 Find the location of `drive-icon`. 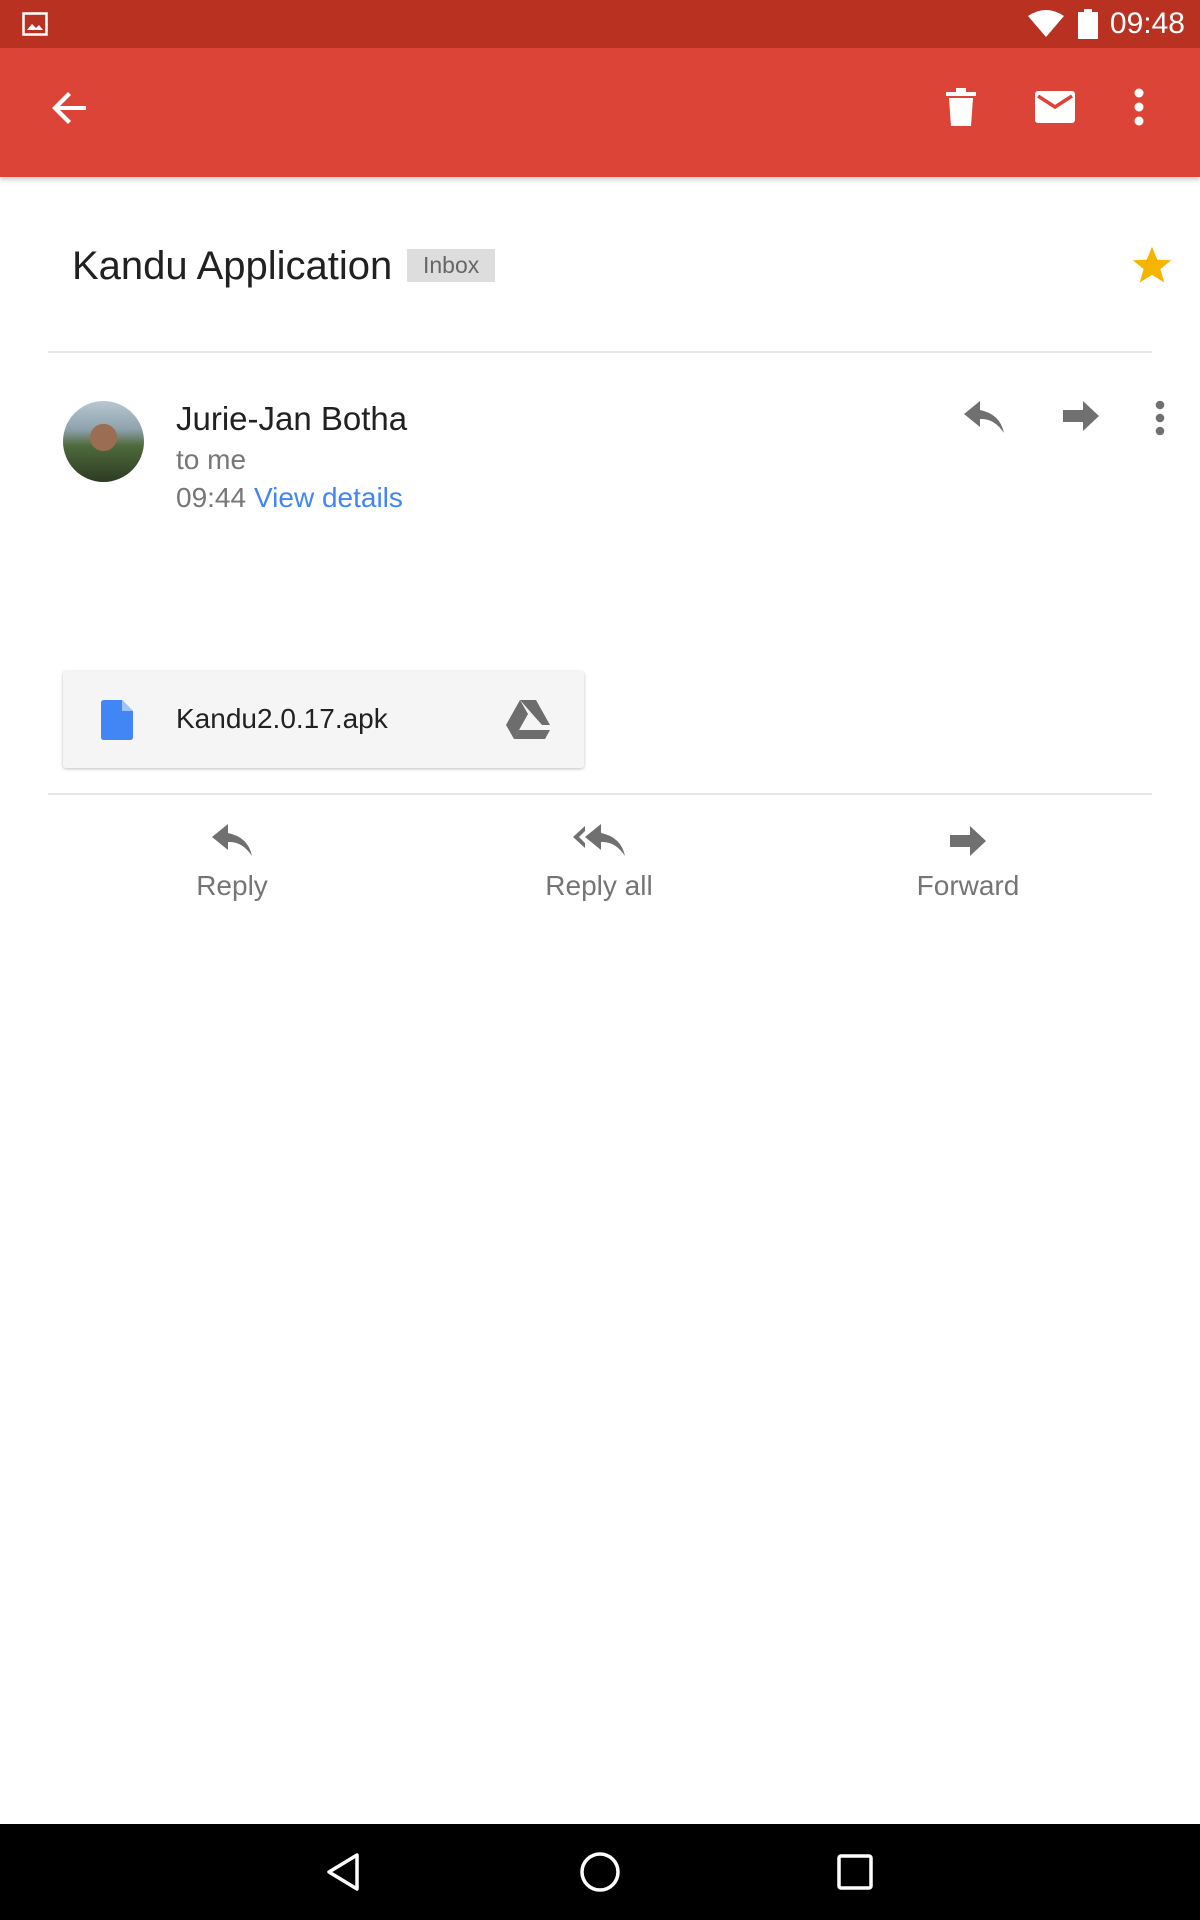

drive-icon is located at coordinates (528, 719).